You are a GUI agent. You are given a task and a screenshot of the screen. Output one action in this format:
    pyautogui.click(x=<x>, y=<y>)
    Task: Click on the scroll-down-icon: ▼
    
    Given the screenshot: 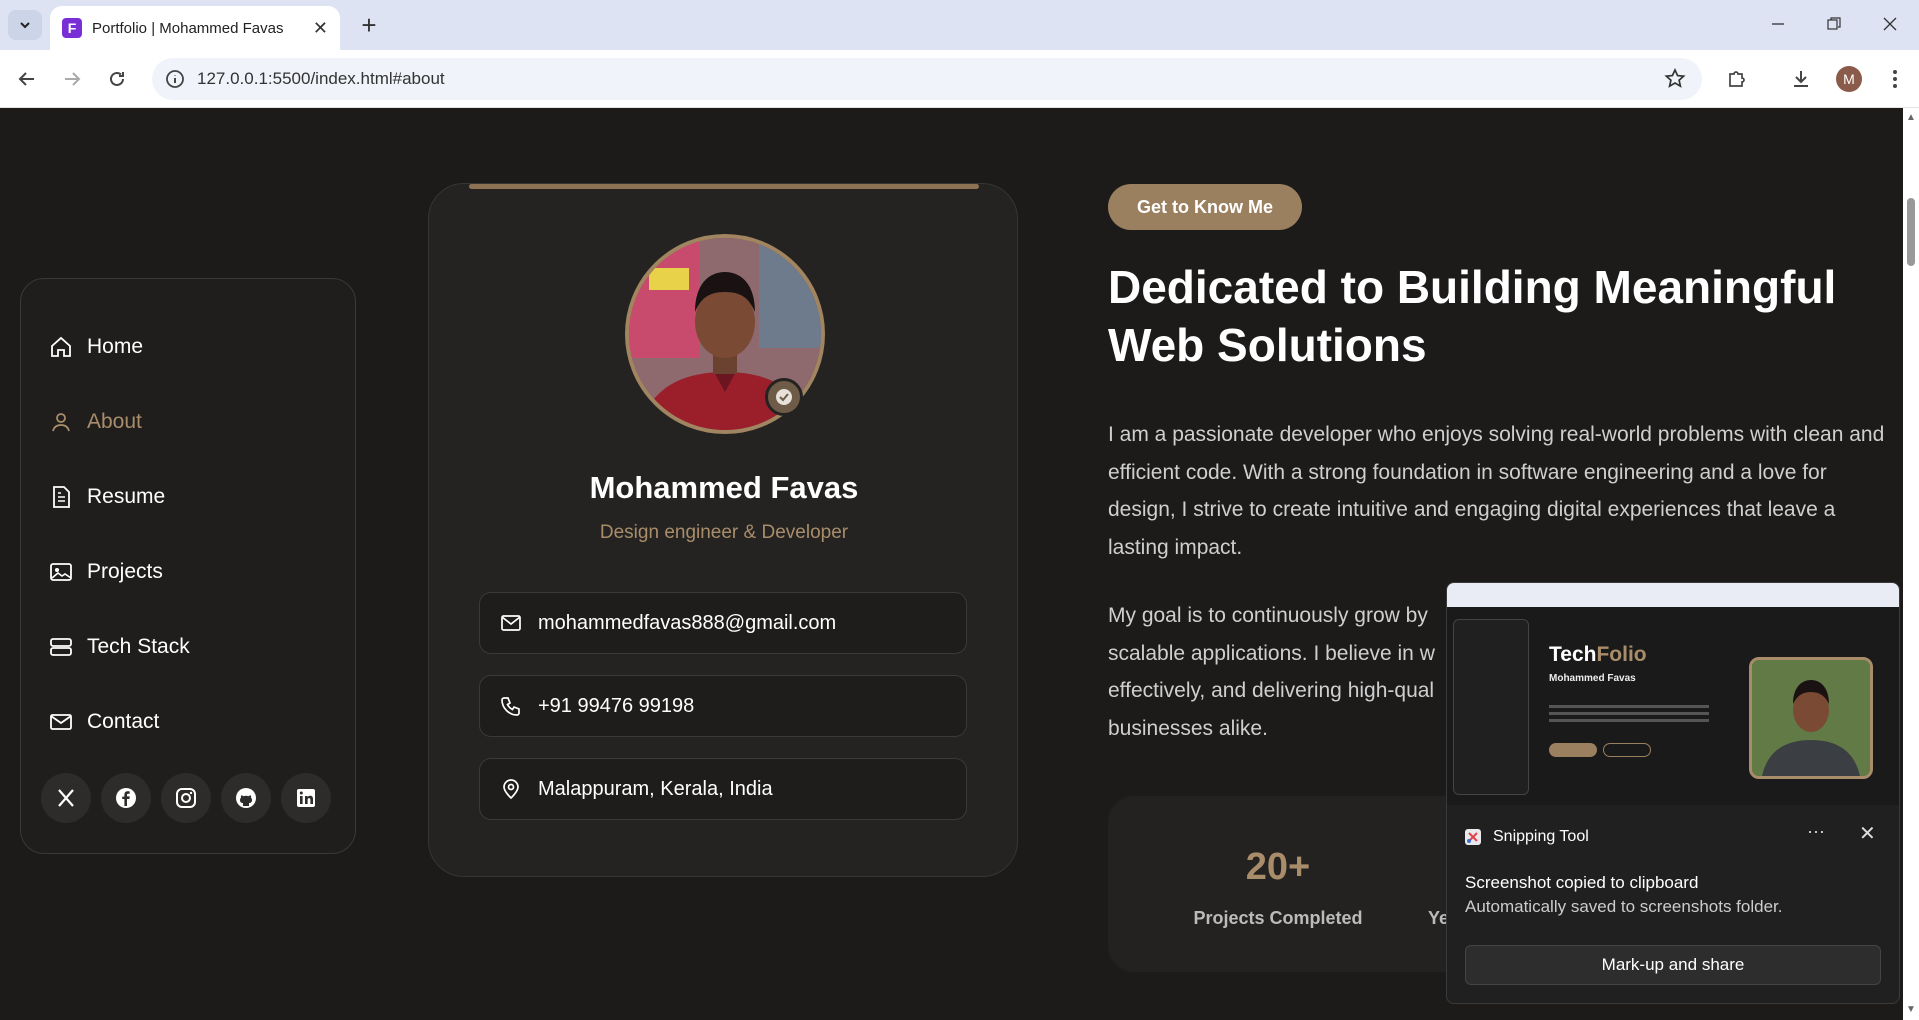 What is the action you would take?
    pyautogui.click(x=1911, y=1009)
    